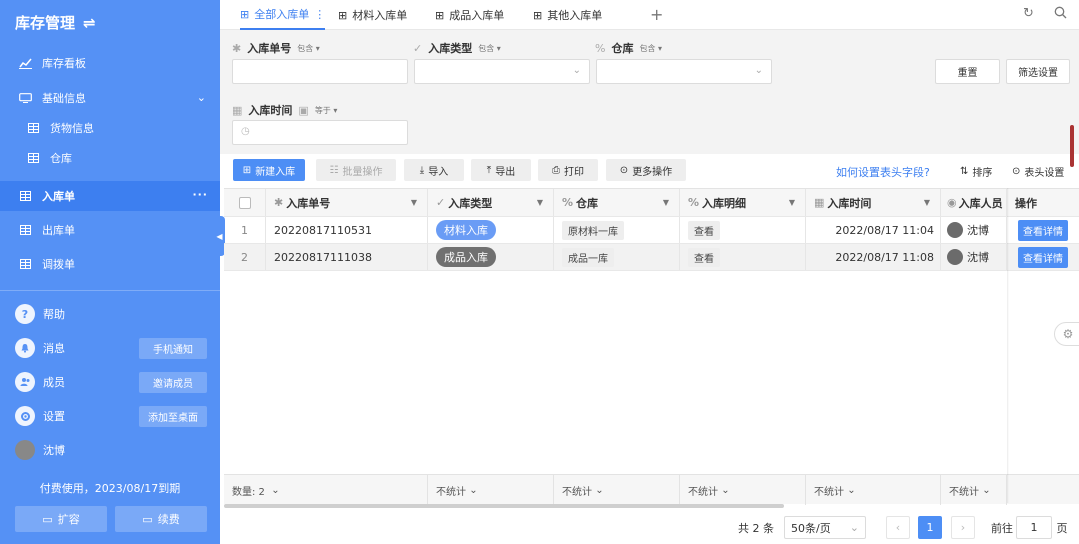  What do you see at coordinates (89, 23) in the screenshot?
I see `switch-icon: ⇌` at bounding box center [89, 23].